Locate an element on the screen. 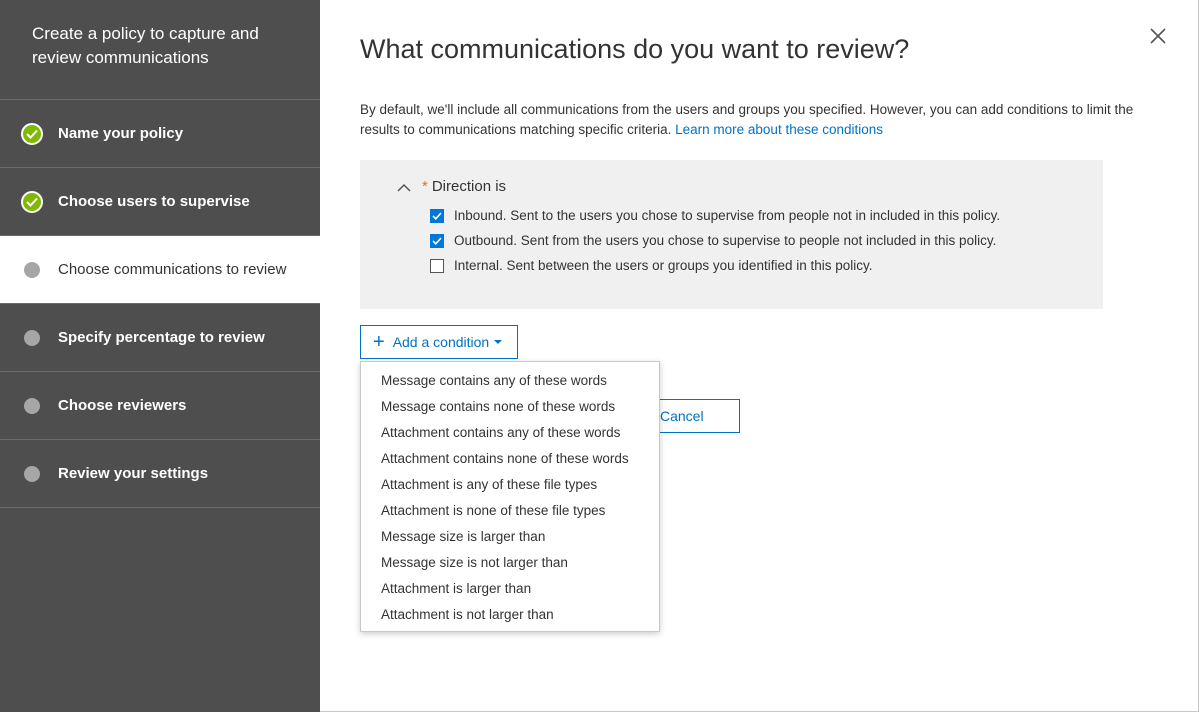  step-label: Choose users to supervise is located at coordinates (154, 201).